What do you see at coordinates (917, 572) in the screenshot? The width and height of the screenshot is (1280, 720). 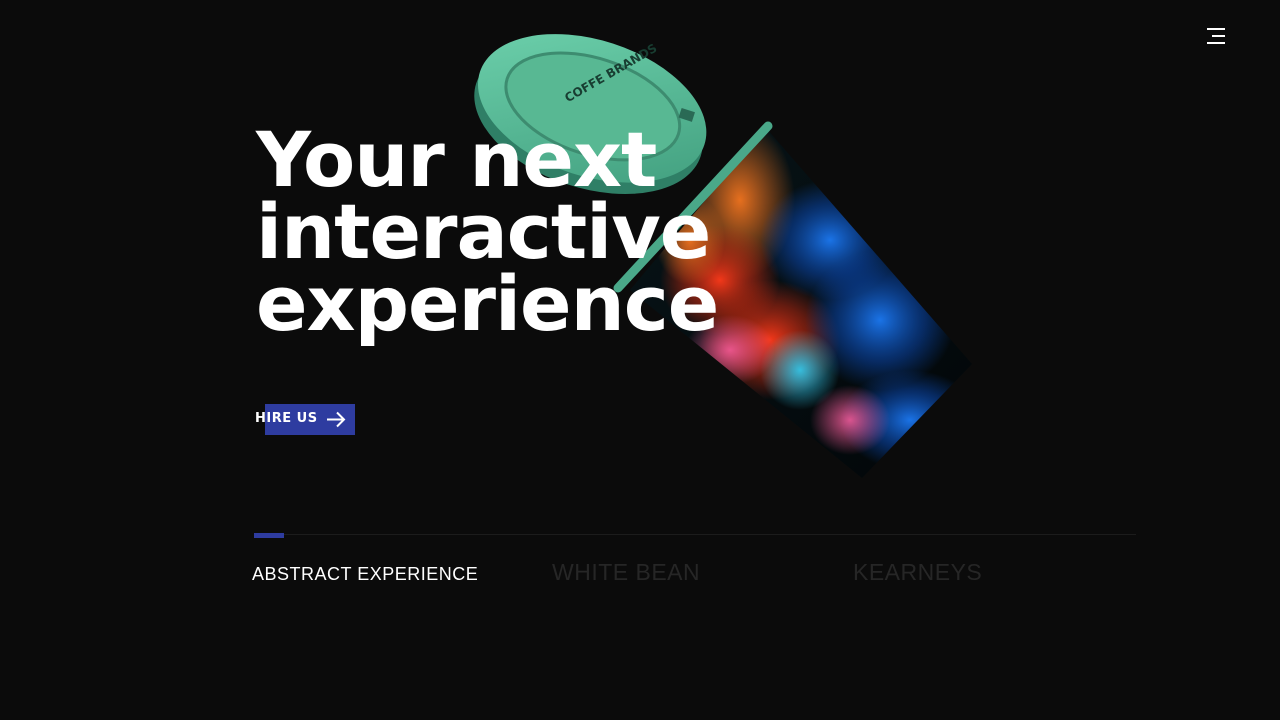 I see `slider-tab-kearneys: KEARNEYS` at bounding box center [917, 572].